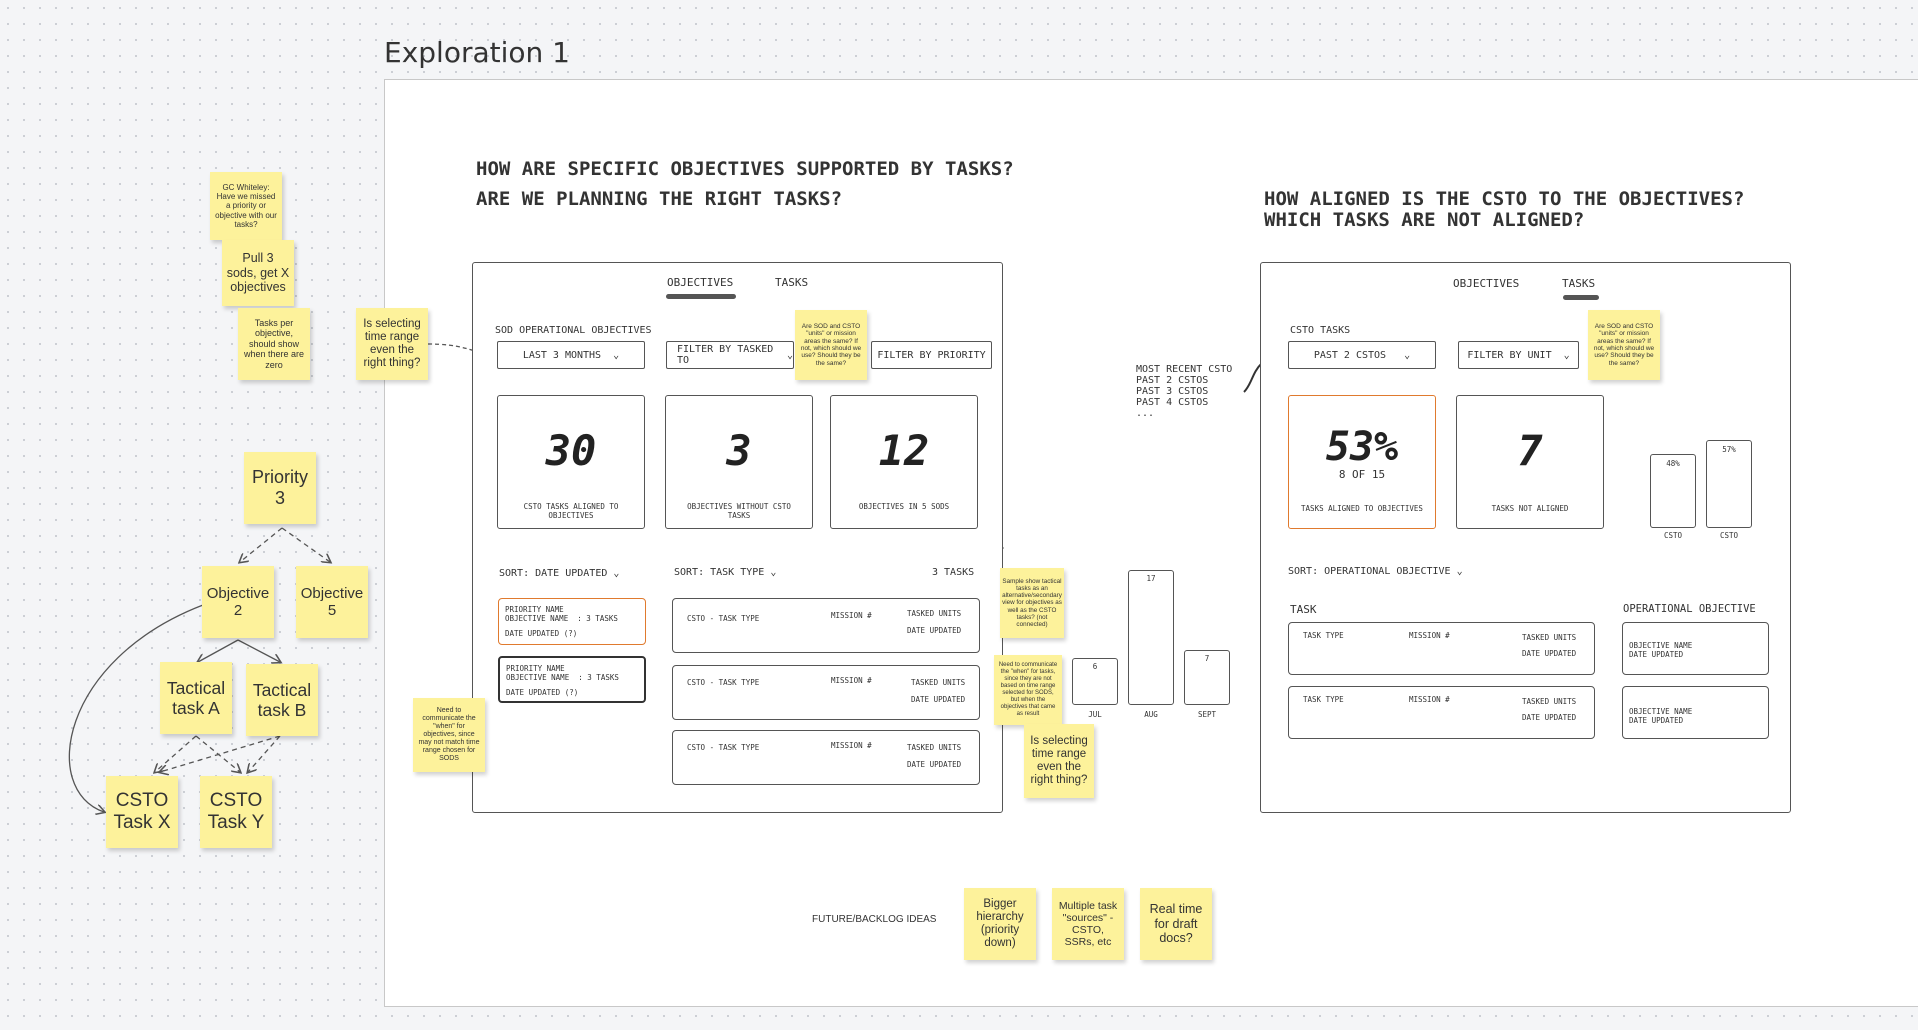 This screenshot has width=1918, height=1030. What do you see at coordinates (1673, 463) in the screenshot?
I see `csto-bar-value: 48%` at bounding box center [1673, 463].